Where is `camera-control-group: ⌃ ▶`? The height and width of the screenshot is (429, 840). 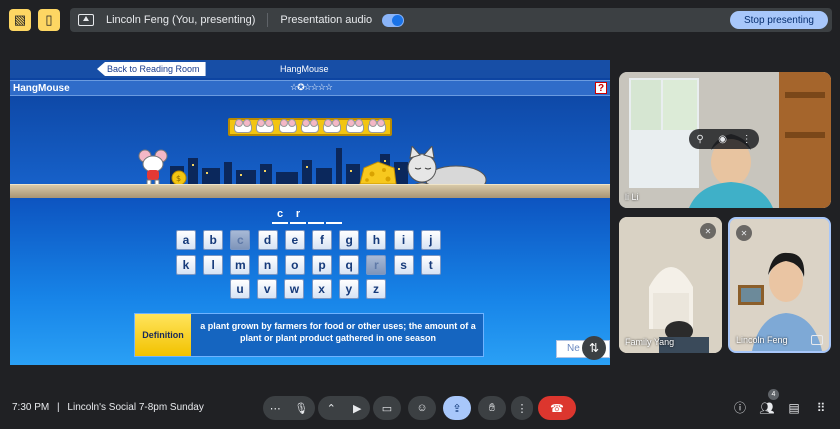
camera-control-group: ⌃ ▶ is located at coordinates (344, 408).